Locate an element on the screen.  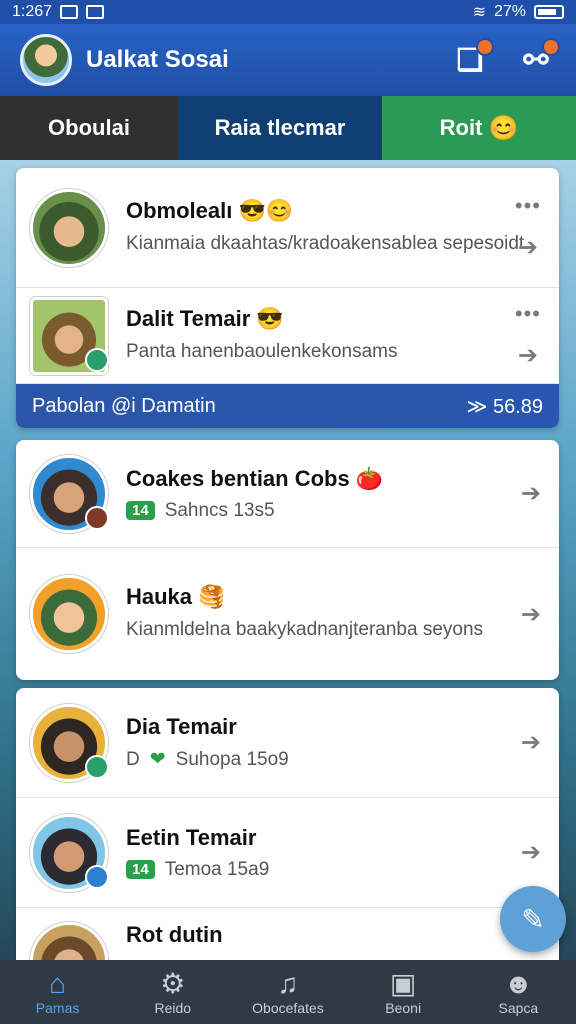
app-header: Ualkat Sosai ❑ ⚯ is located at coordinates (288, 60).